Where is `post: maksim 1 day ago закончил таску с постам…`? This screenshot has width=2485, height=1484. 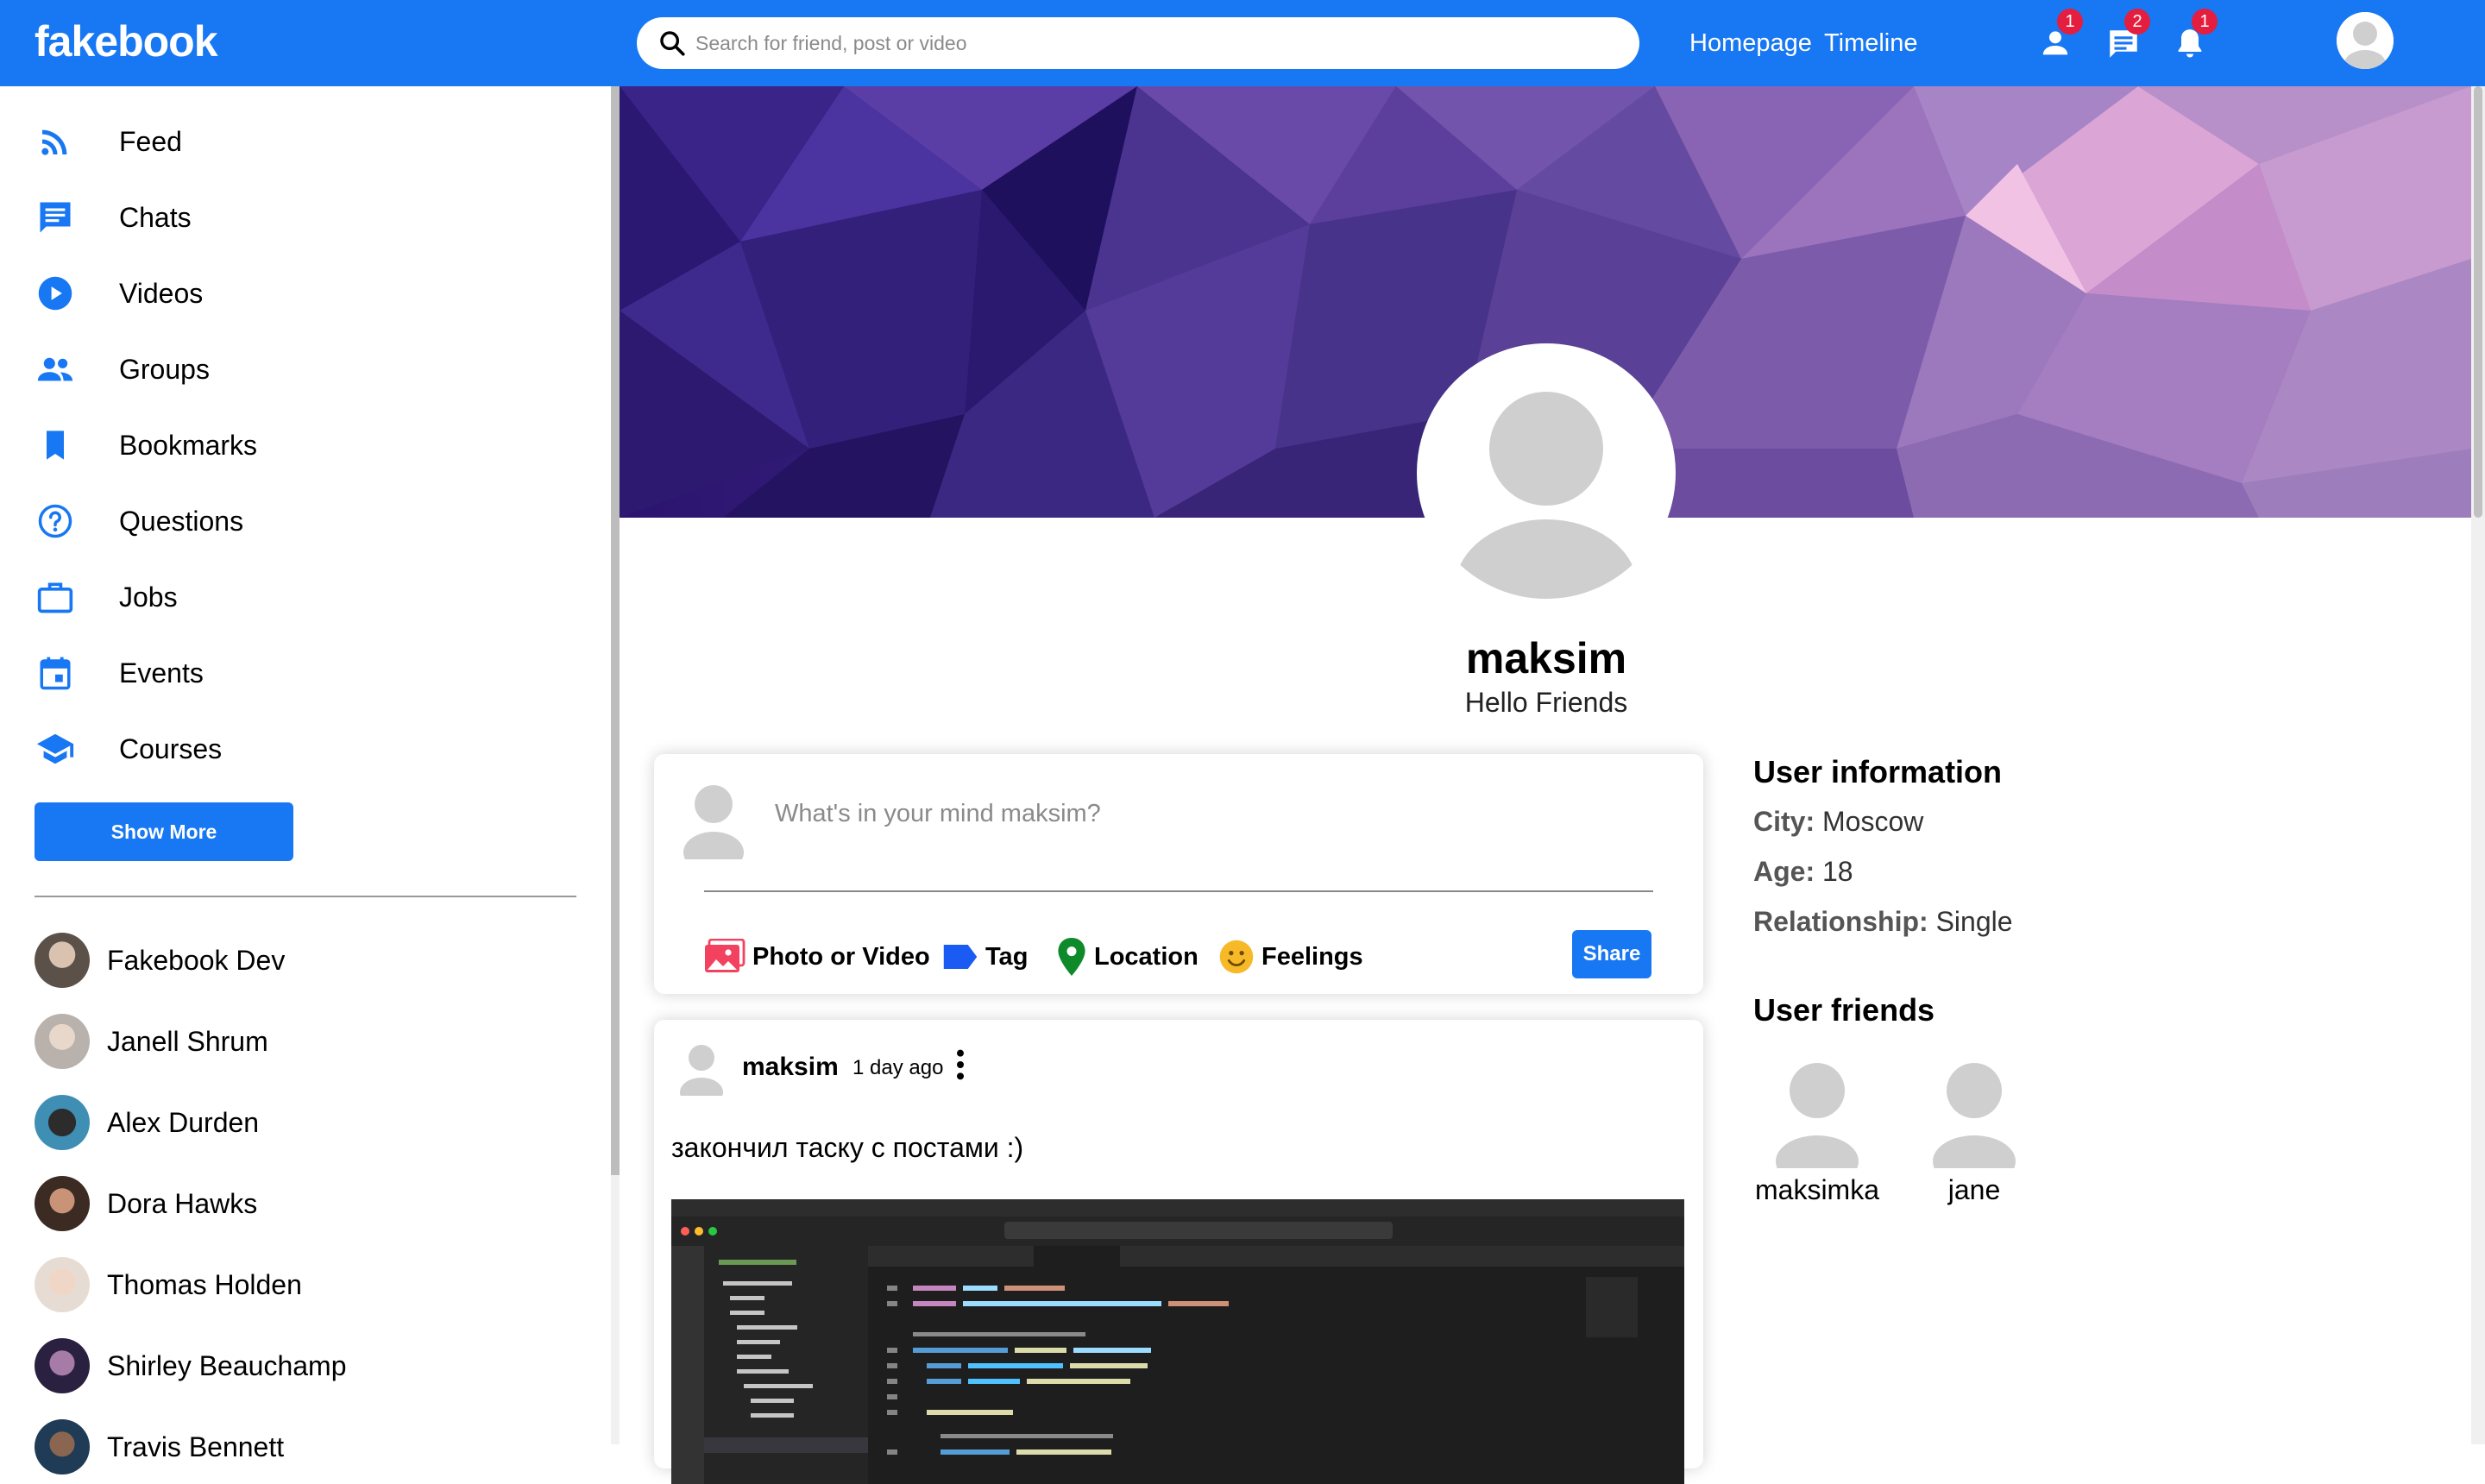
post: maksim 1 day ago закончил таску с постам… is located at coordinates (1178, 1252).